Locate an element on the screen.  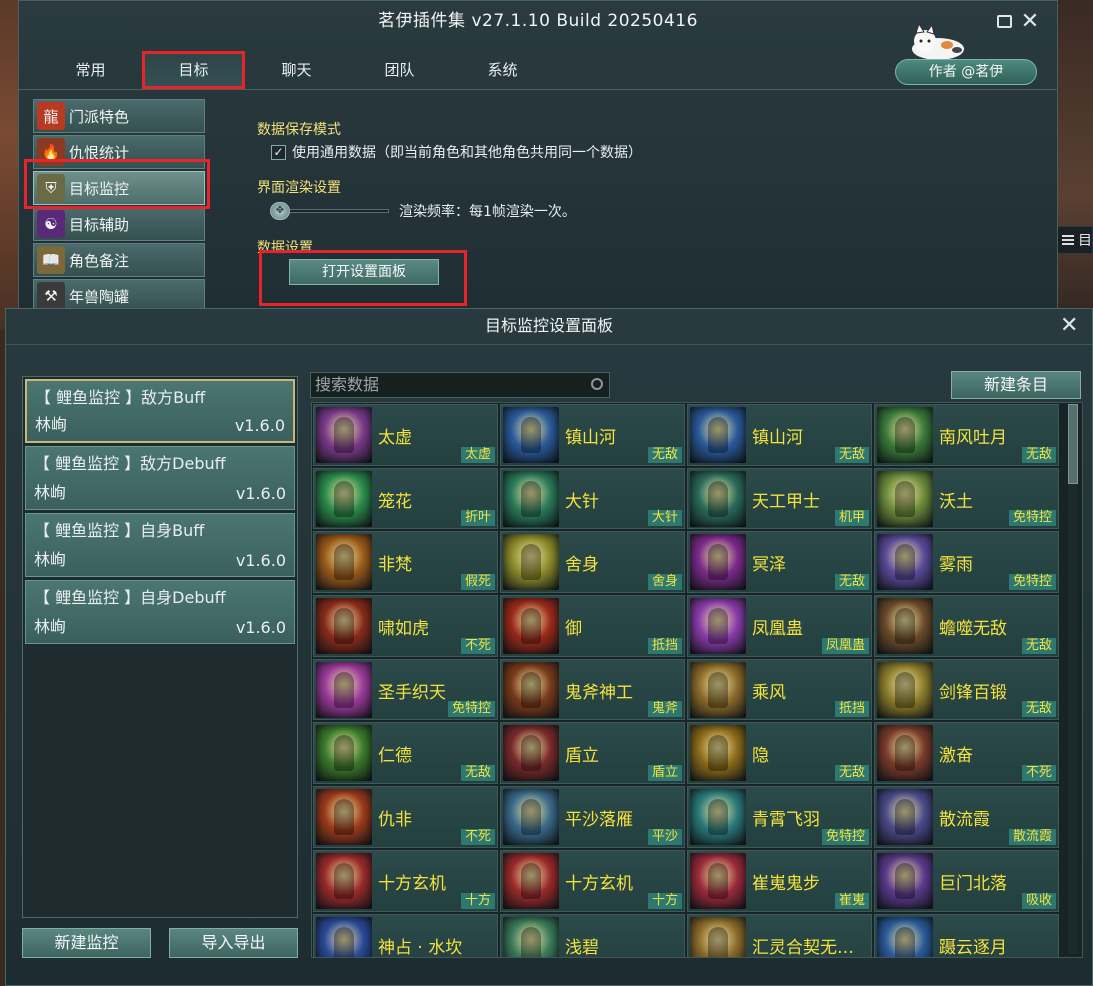
purple-figure-icon: ☯ is located at coordinates (51, 224).